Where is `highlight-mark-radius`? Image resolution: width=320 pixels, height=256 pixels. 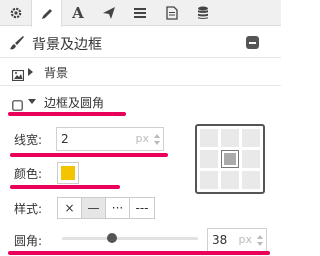
highlight-mark-radius is located at coordinates (139, 253).